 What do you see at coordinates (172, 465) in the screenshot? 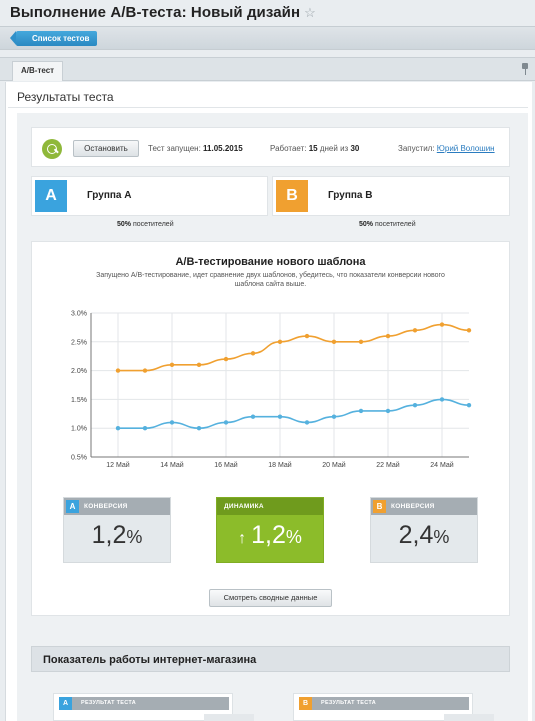
I see `x-tick-label: 14 Май` at bounding box center [172, 465].